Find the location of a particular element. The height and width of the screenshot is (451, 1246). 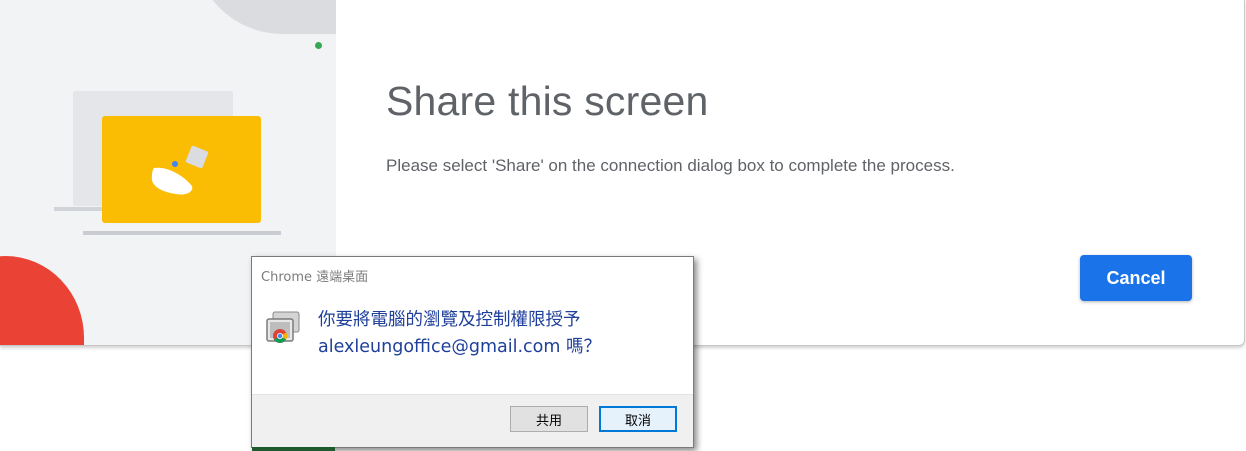

share-hands-icon is located at coordinates (180, 170).